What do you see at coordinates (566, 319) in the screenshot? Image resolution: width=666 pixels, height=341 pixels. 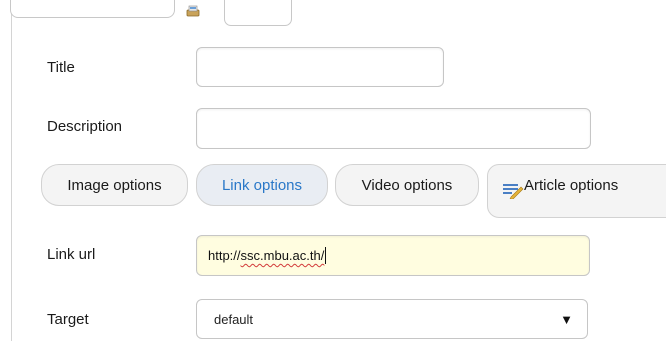 I see `dropdown-arrow-icon: ▼` at bounding box center [566, 319].